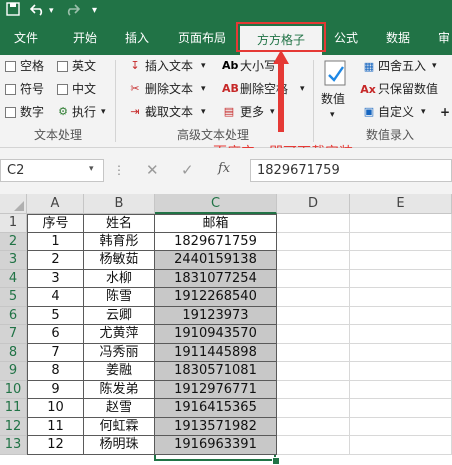 The width and height of the screenshot is (452, 465). What do you see at coordinates (13, 278) in the screenshot?
I see `row-header: 4` at bounding box center [13, 278].